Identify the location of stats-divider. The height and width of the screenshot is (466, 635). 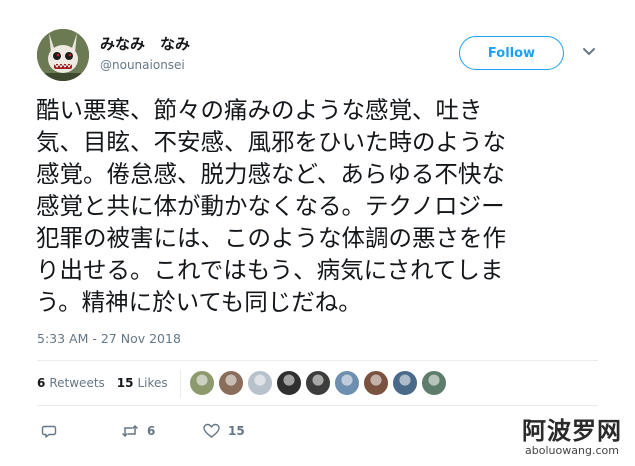
(180, 384).